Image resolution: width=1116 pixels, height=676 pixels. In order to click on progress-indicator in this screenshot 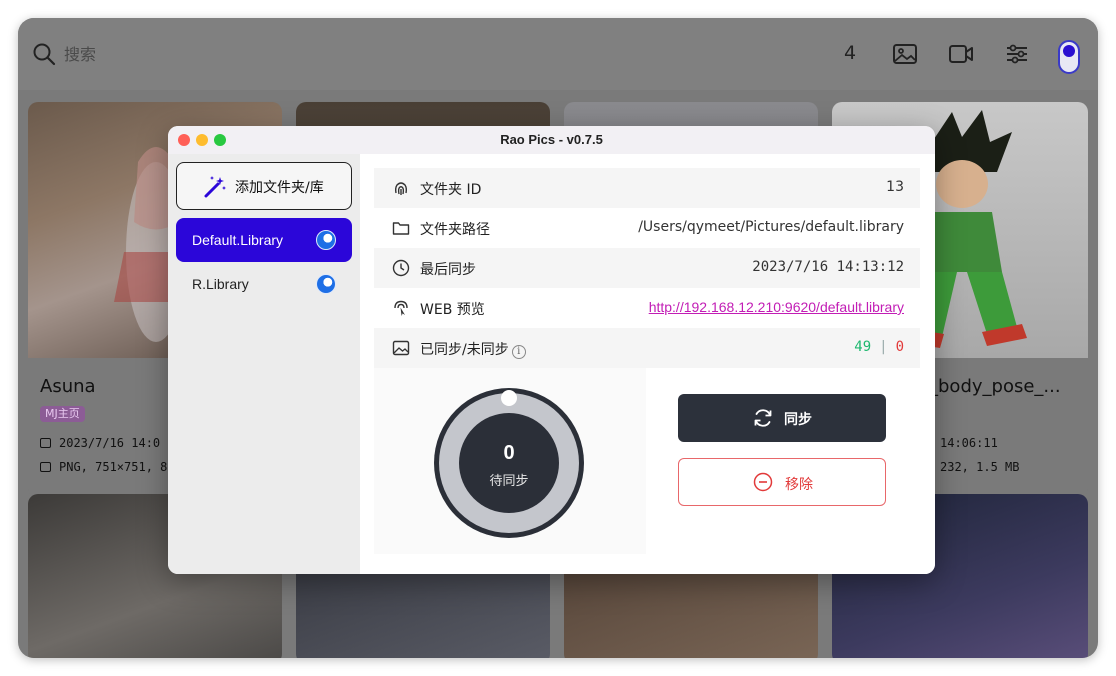, I will do `click(509, 398)`.